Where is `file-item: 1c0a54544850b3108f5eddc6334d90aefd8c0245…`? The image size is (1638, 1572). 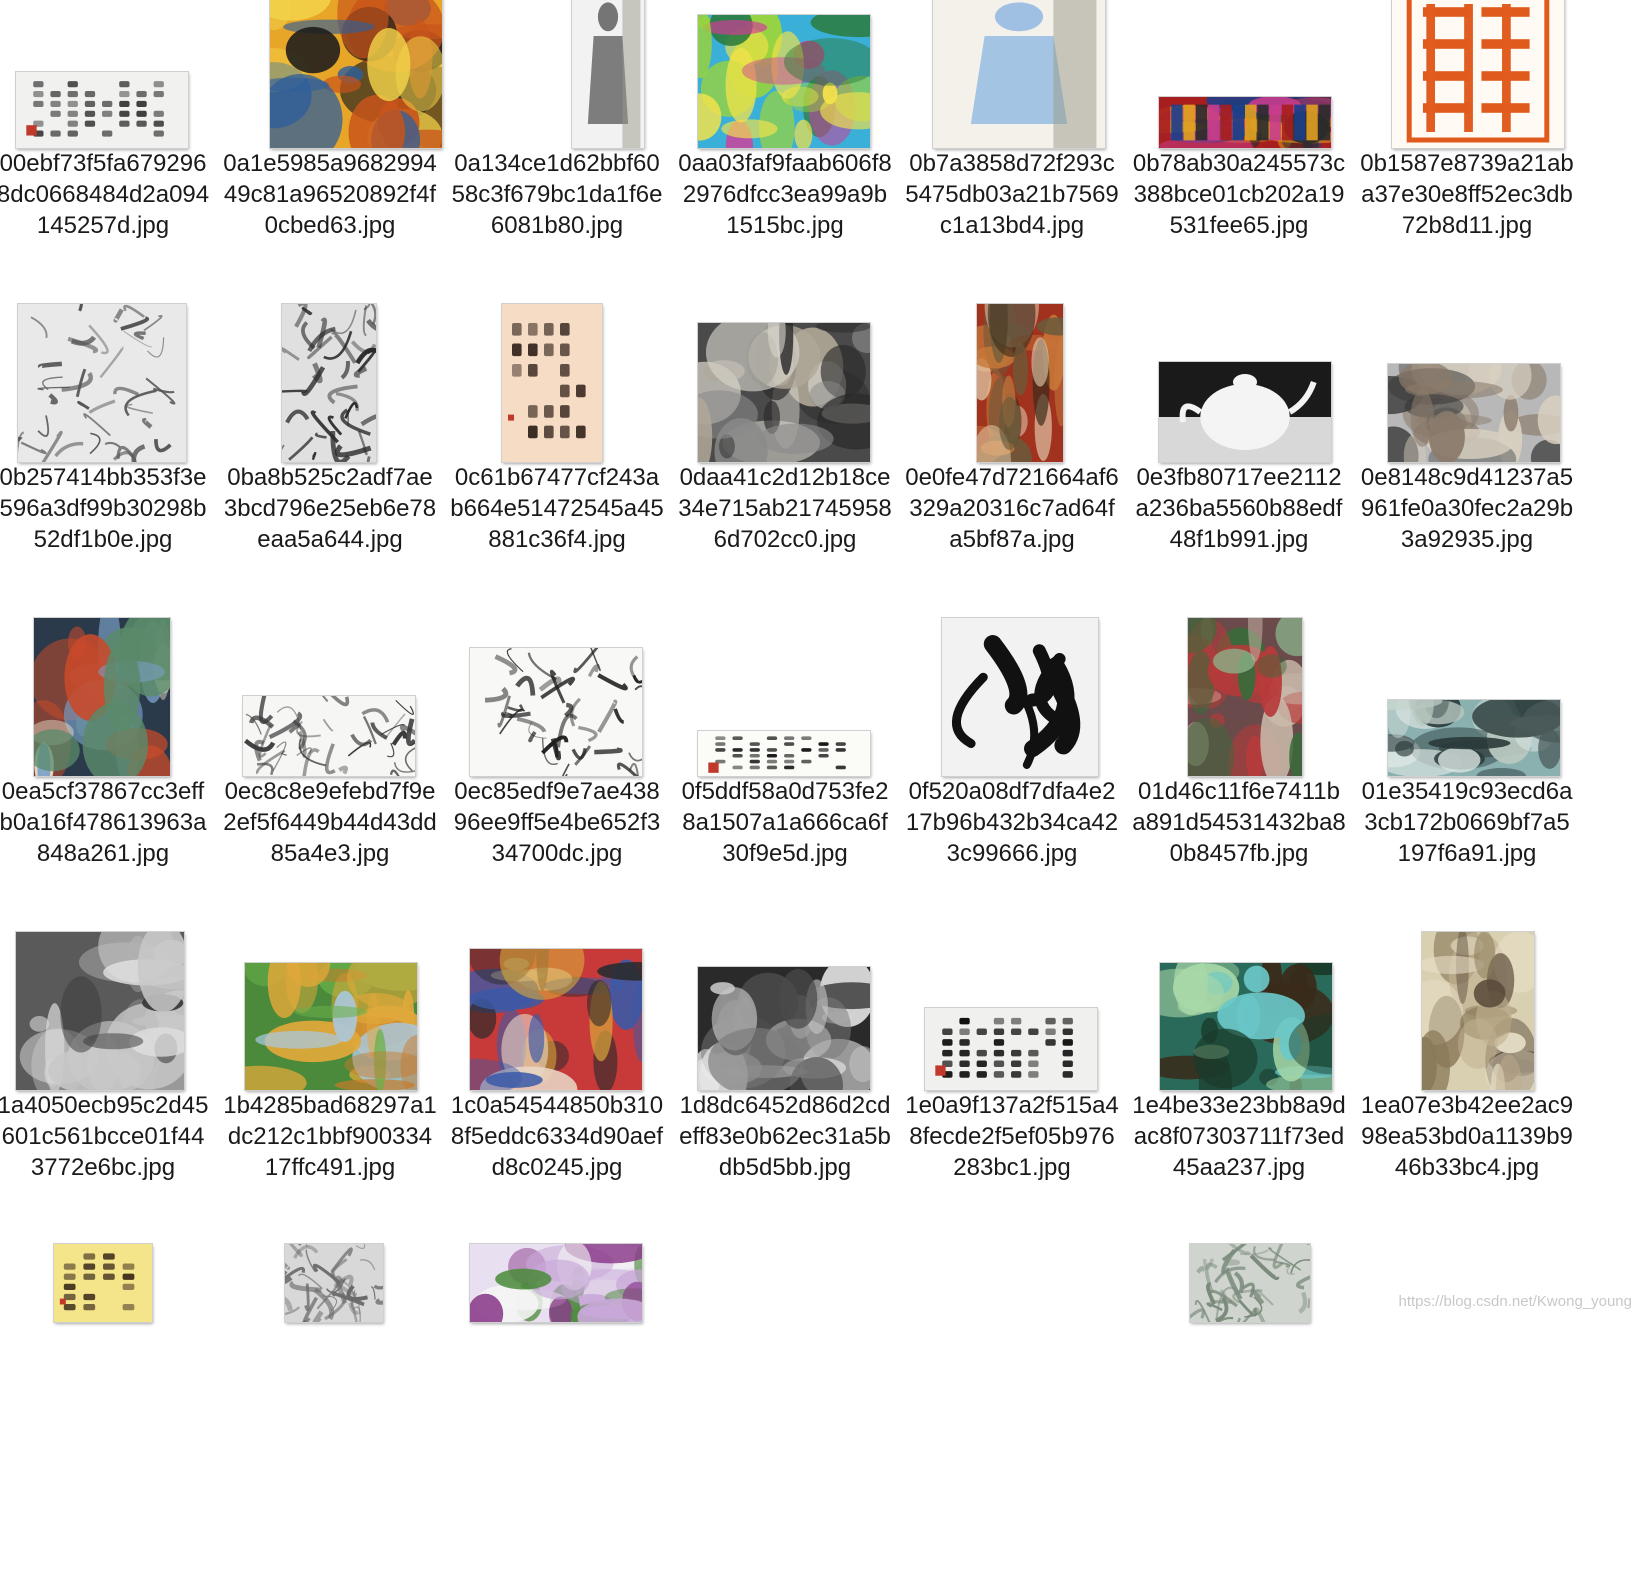 file-item: 1c0a54544850b3108f5eddc6334d90aefd8c0245… is located at coordinates (557, 1094).